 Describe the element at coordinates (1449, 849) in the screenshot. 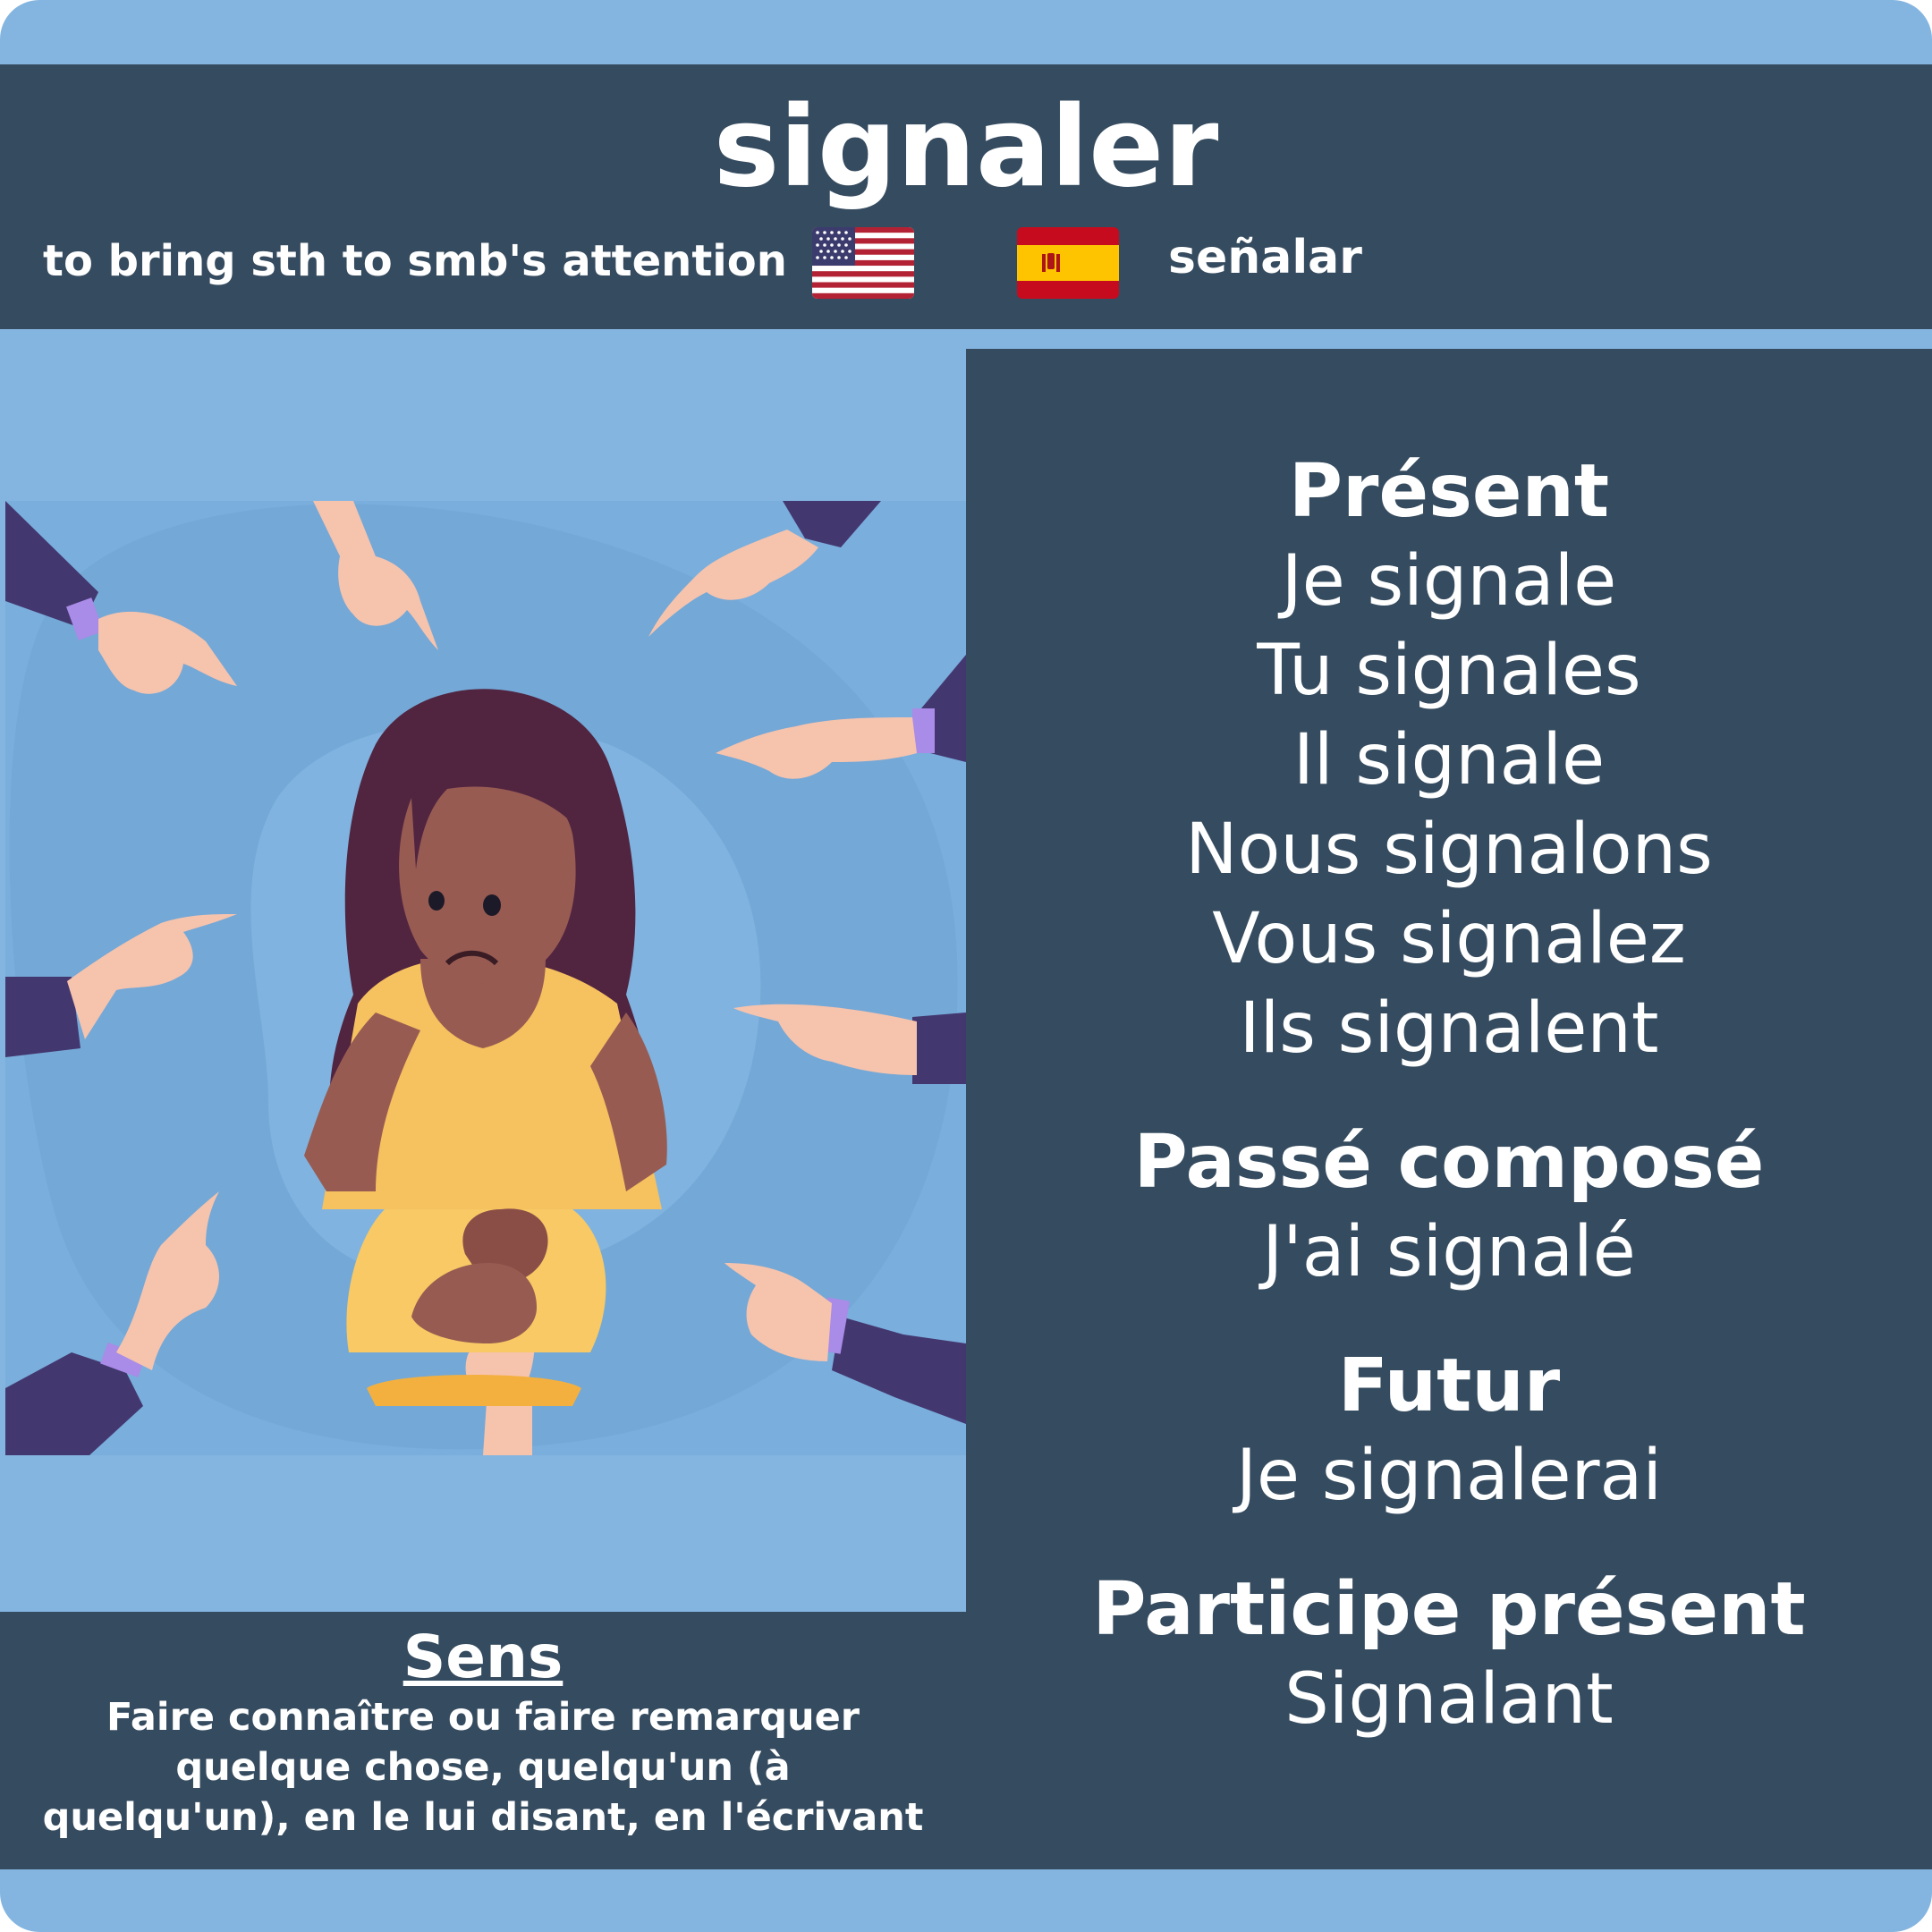

I see `present-form-4: Nous signalons` at that location.